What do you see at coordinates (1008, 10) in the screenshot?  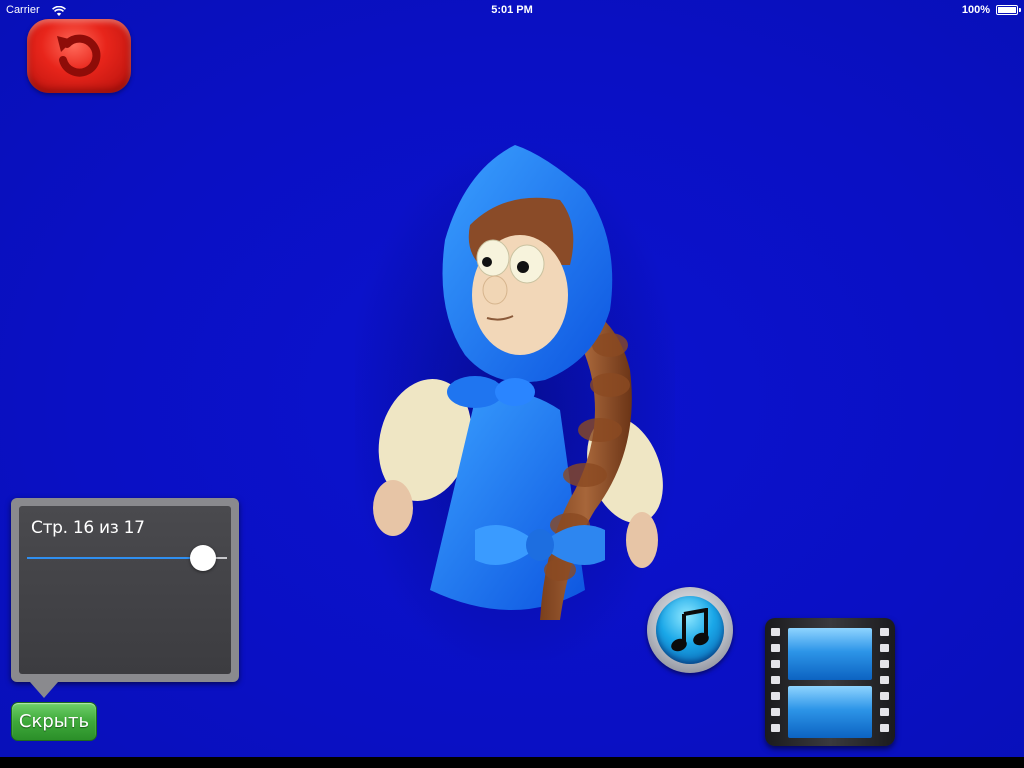 I see `battery-icon` at bounding box center [1008, 10].